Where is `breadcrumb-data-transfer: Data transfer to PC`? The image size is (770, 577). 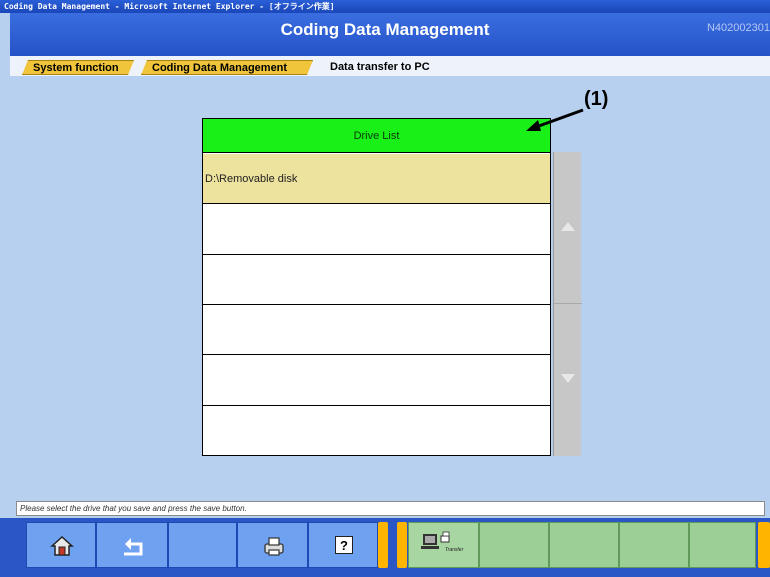 breadcrumb-data-transfer: Data transfer to PC is located at coordinates (380, 67).